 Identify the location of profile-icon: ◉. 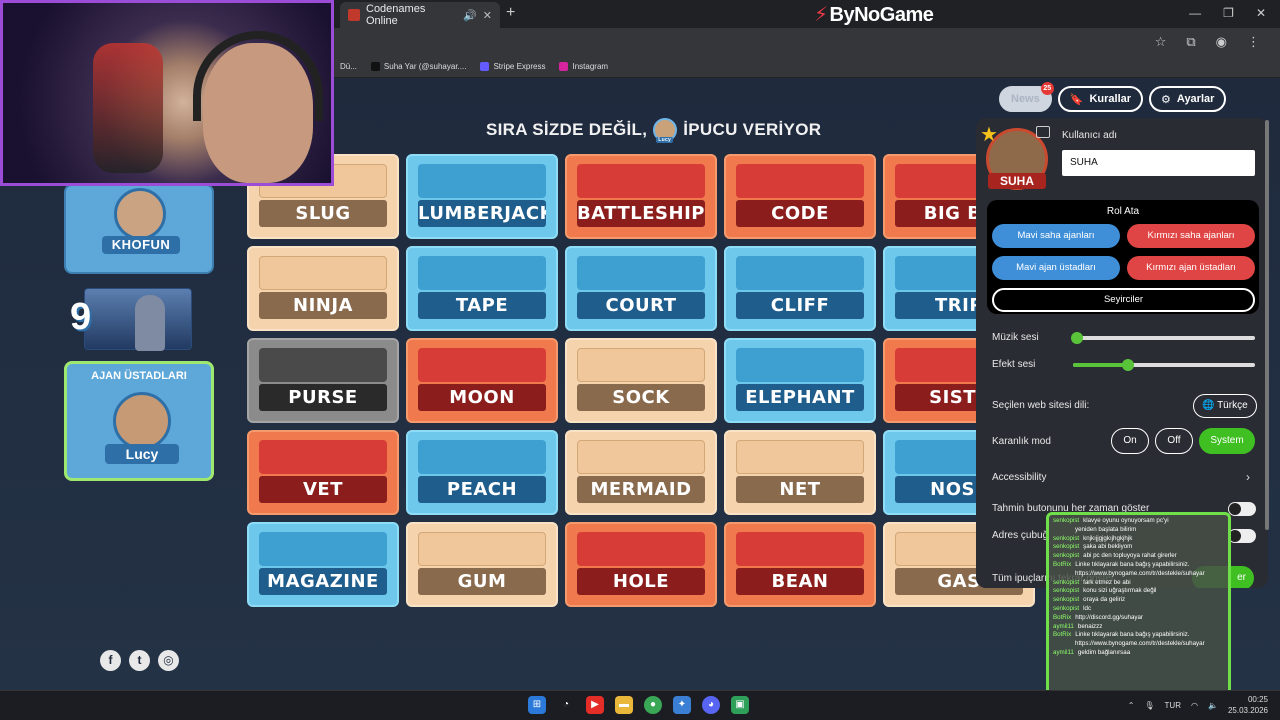
(1221, 42).